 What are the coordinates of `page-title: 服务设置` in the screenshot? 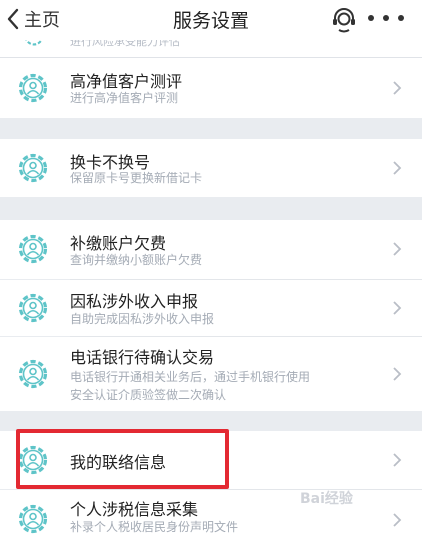 It's located at (210, 21).